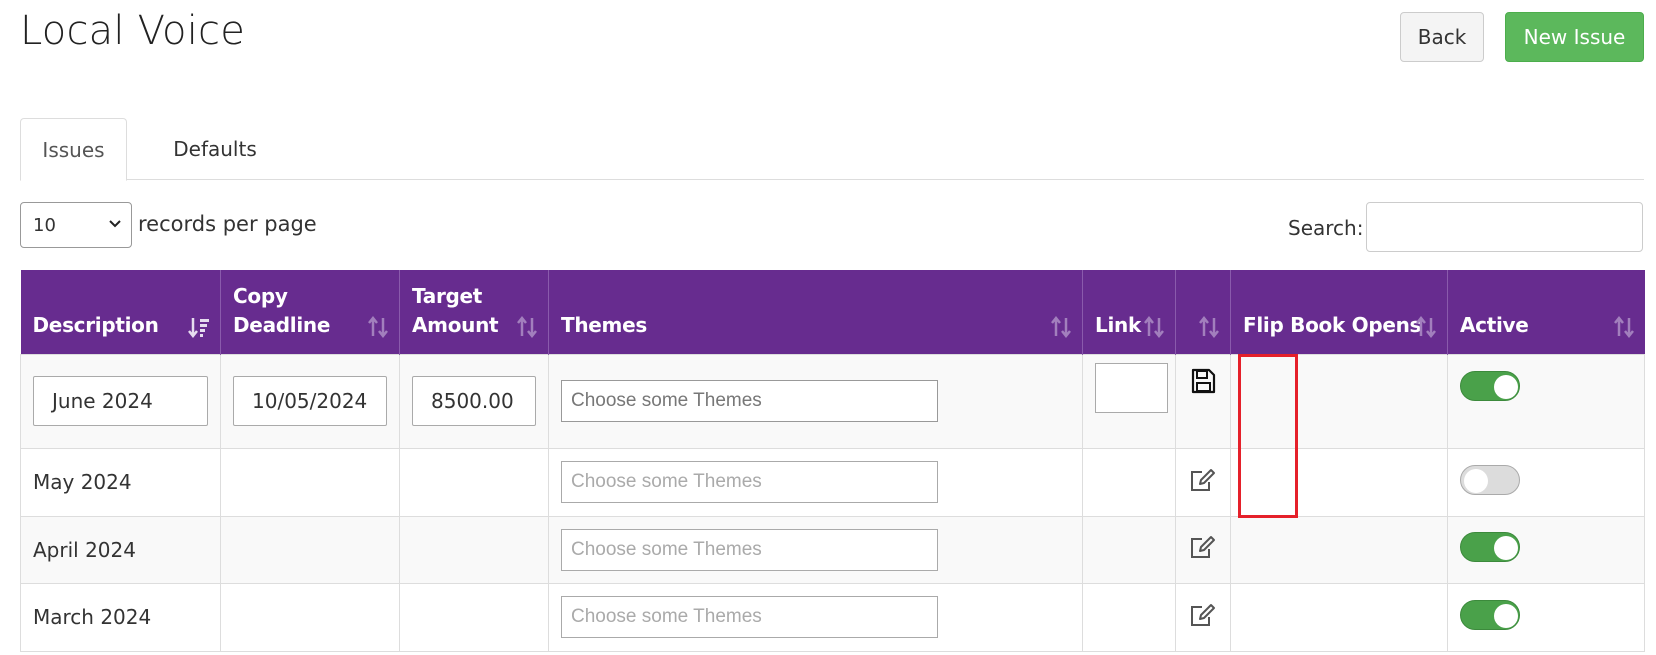  I want to click on tab-defaults: Defaults, so click(215, 149).